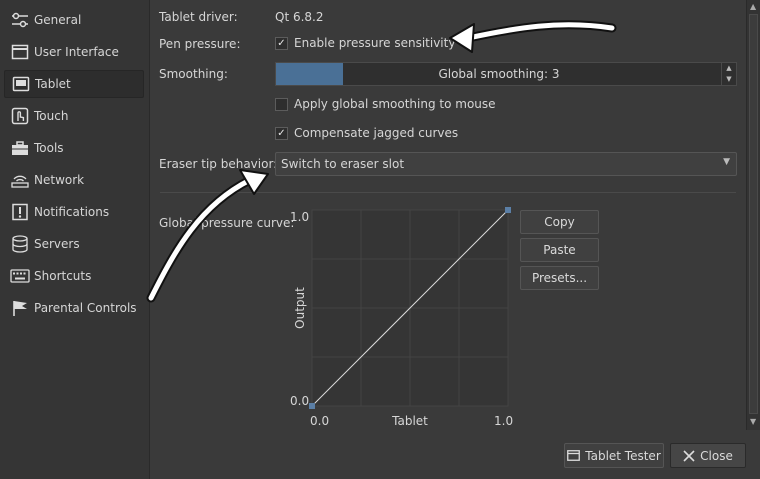 Image resolution: width=760 pixels, height=479 pixels. Describe the element at coordinates (58, 20) in the screenshot. I see `sidebar-item-label: General` at that location.